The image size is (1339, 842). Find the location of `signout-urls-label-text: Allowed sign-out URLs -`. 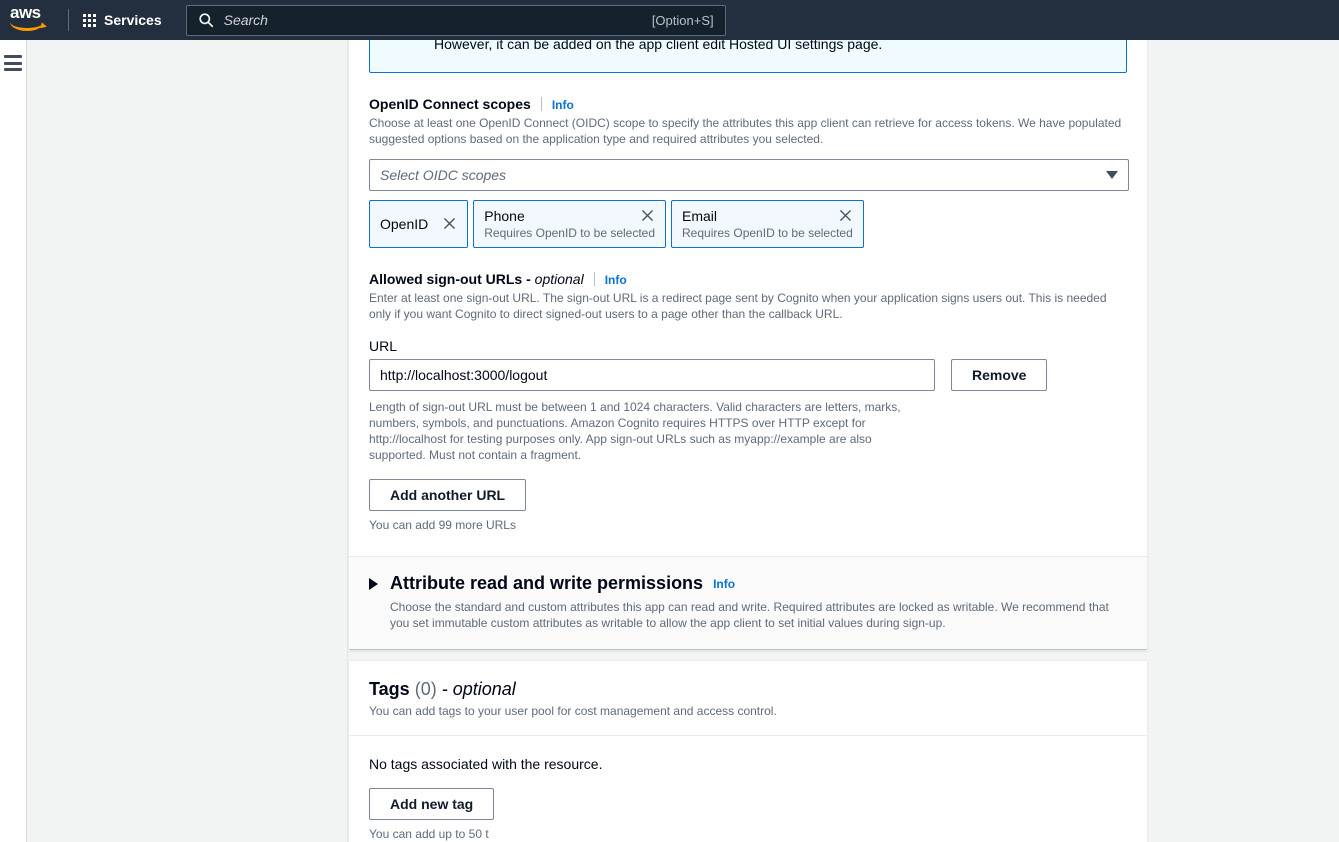

signout-urls-label-text: Allowed sign-out URLs - is located at coordinates (452, 279).